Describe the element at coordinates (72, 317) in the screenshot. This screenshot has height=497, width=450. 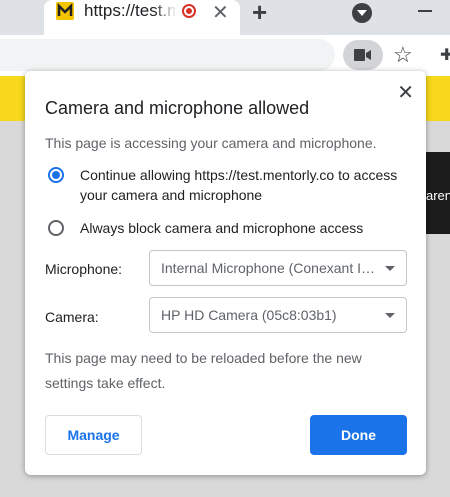
I see `camera-label: Camera:` at that location.